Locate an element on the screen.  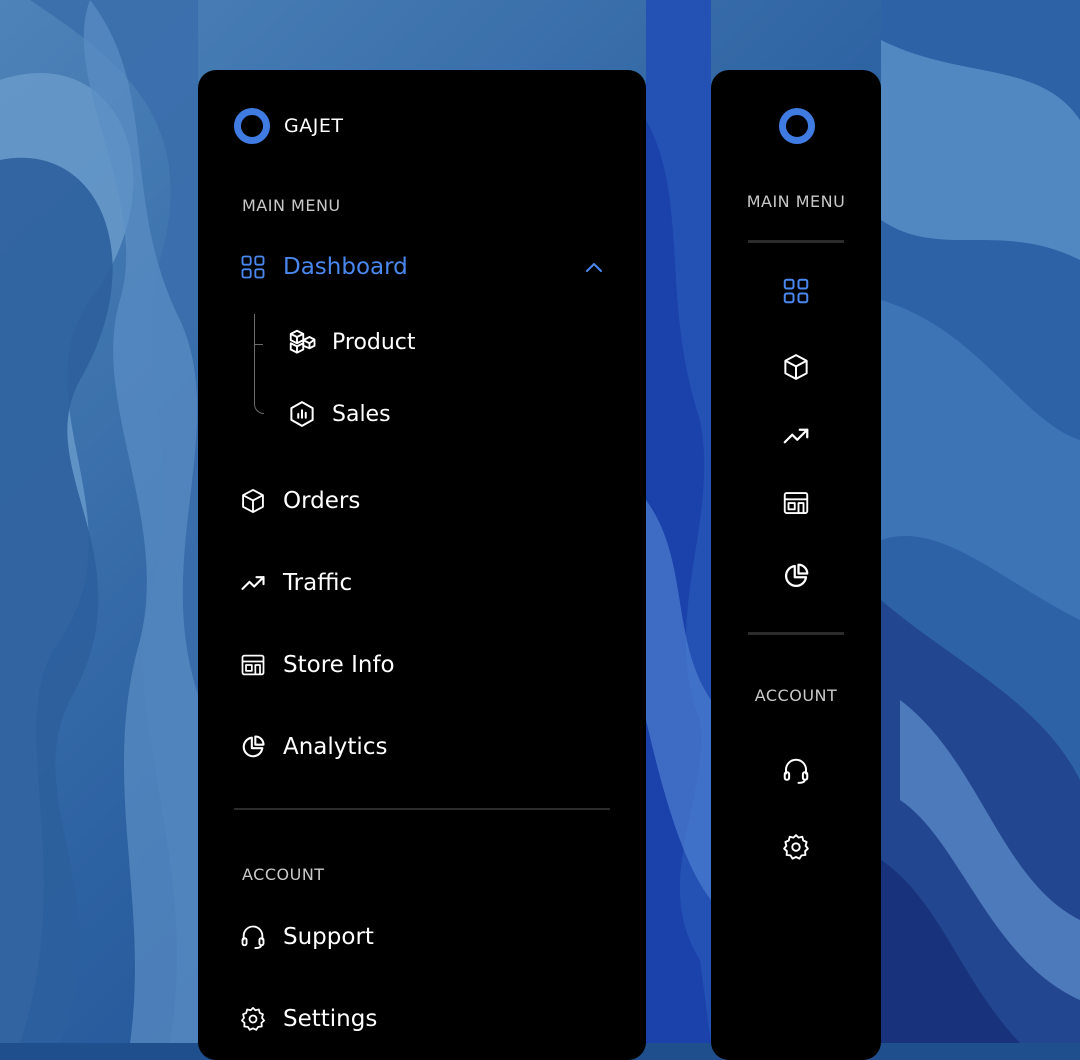
hexagon-chart-icon is located at coordinates (302, 414).